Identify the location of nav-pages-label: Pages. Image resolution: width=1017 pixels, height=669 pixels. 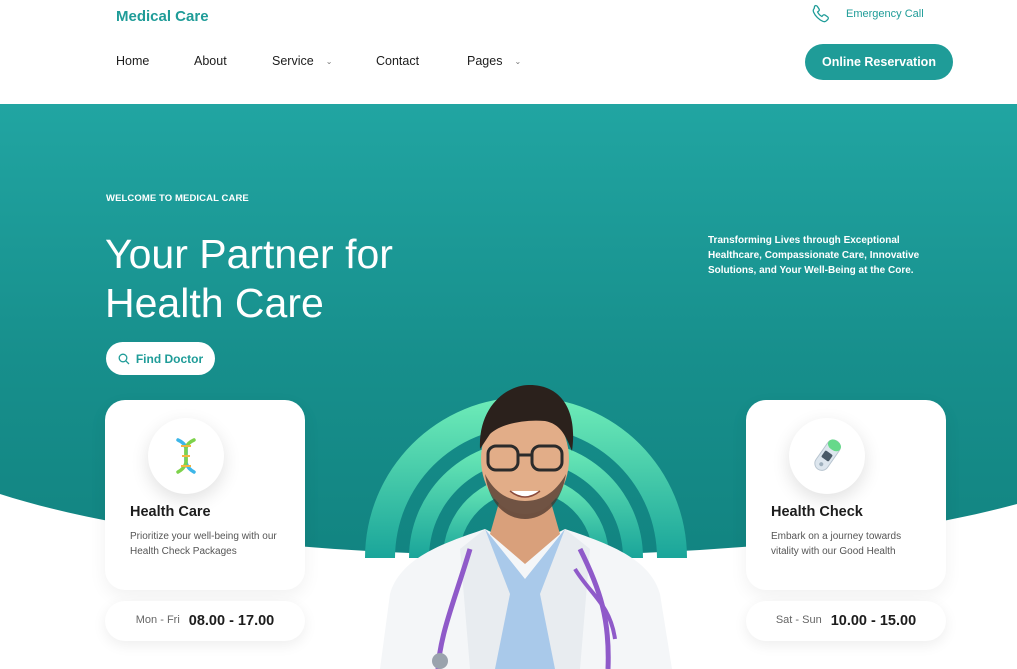
(485, 61).